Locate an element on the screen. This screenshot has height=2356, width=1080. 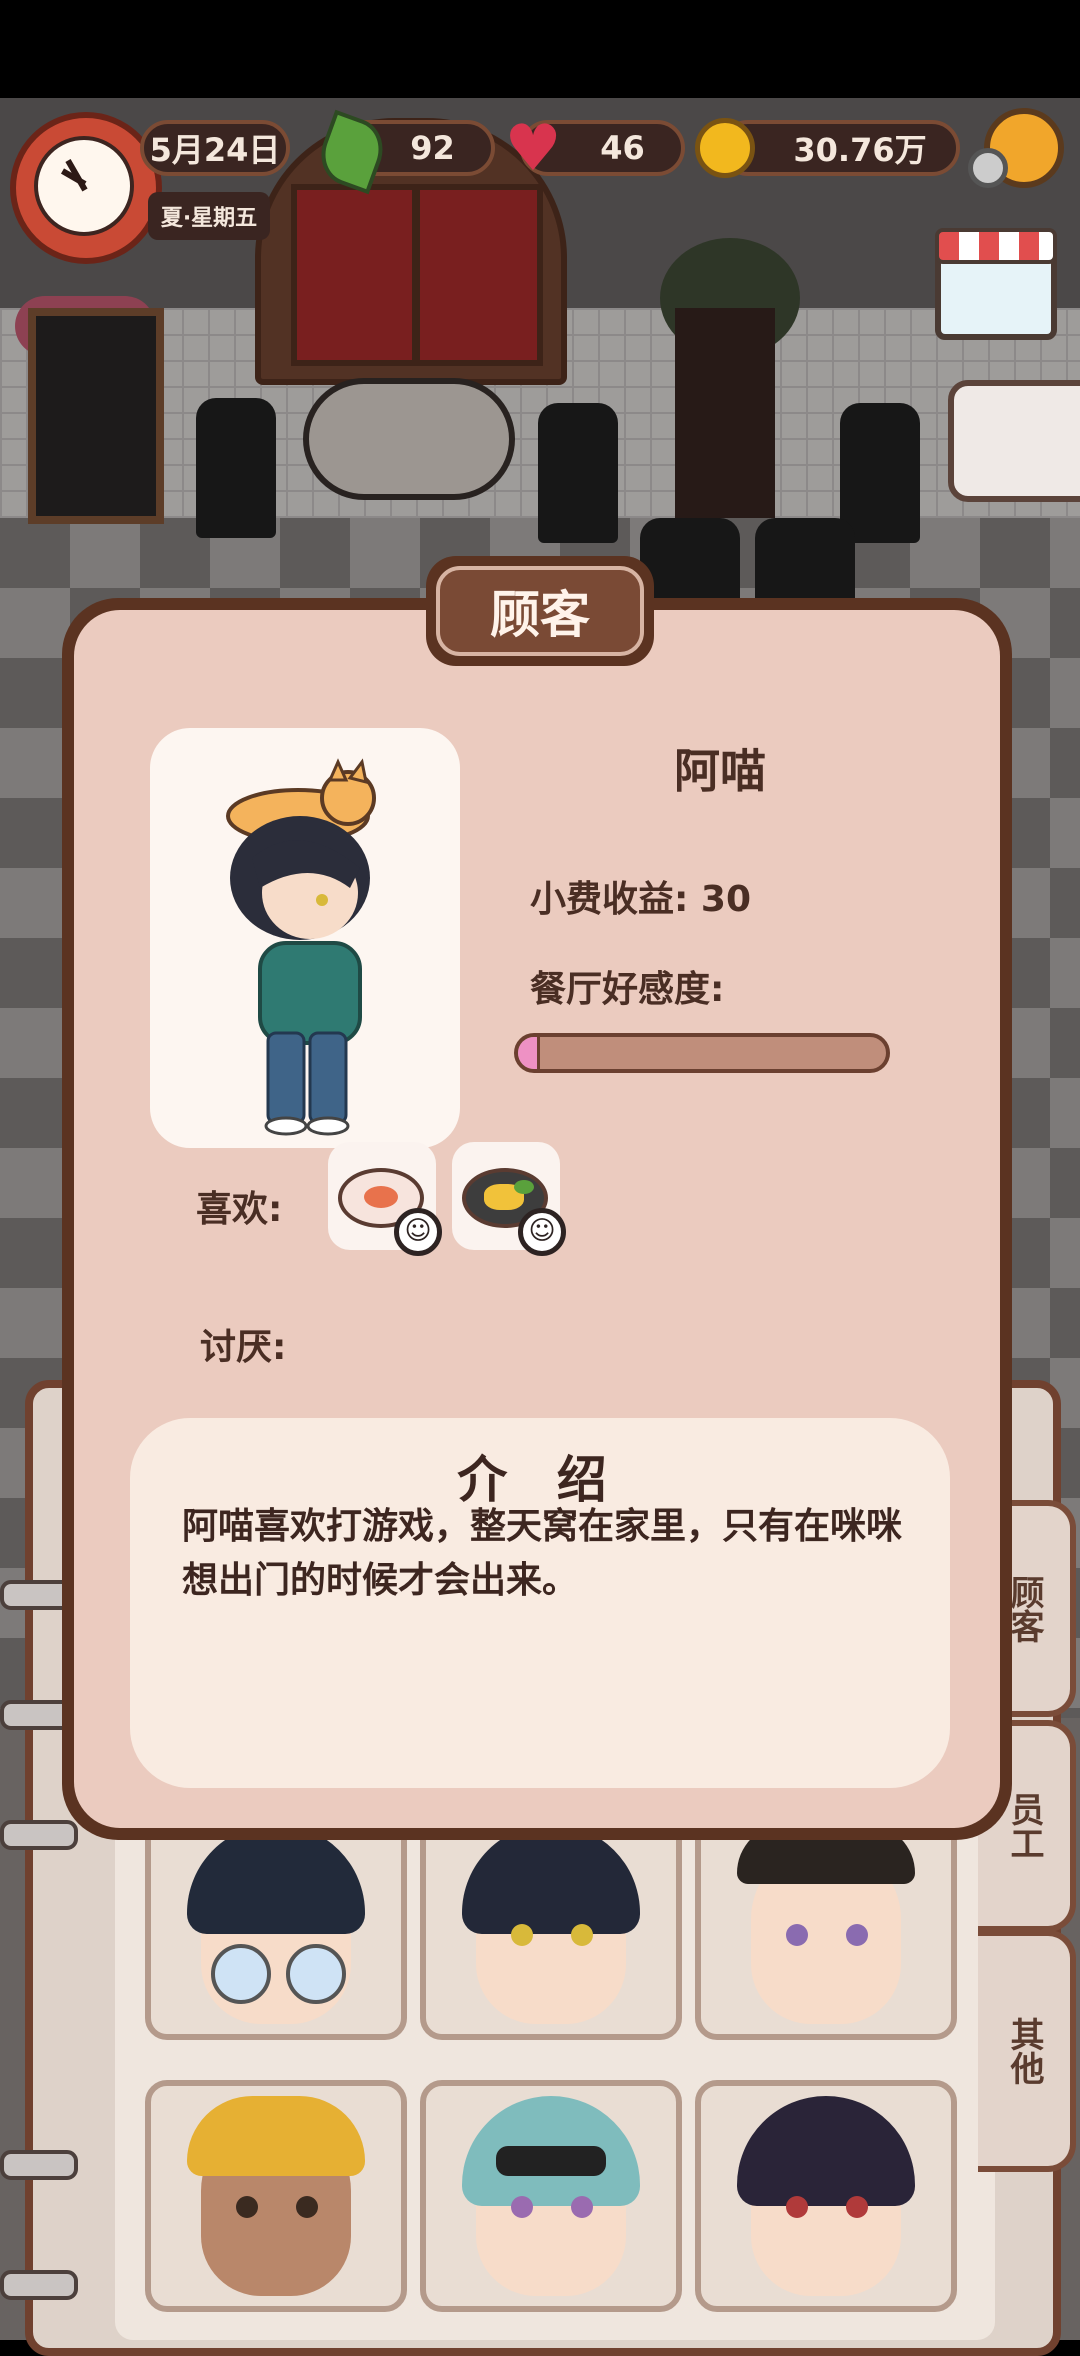
dialog-title: 顾客 is located at coordinates (540, 611).